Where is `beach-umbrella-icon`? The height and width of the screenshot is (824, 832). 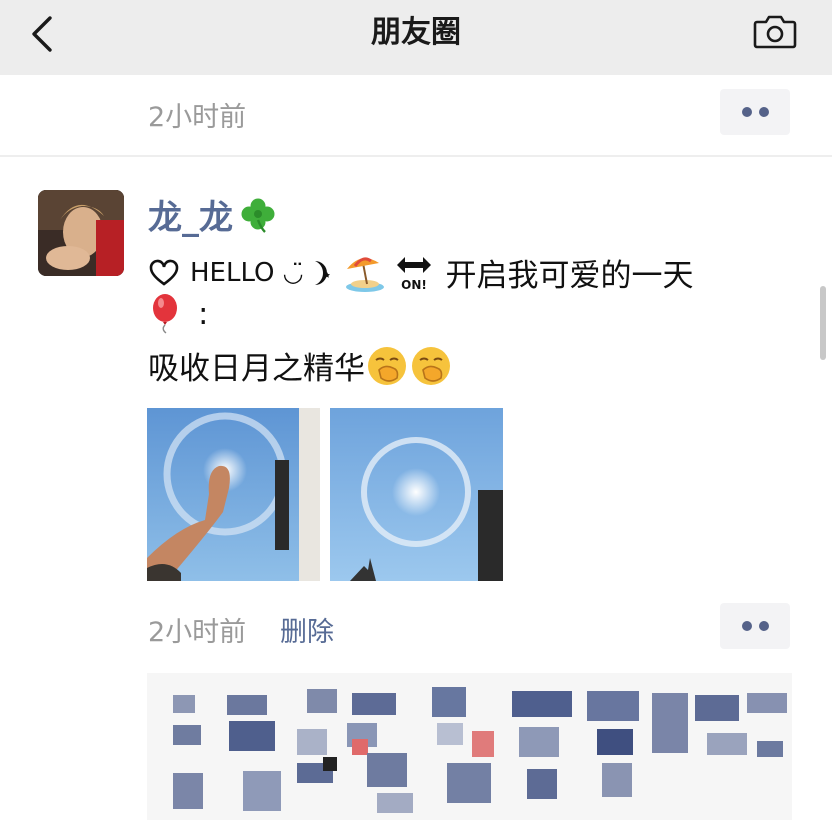 beach-umbrella-icon is located at coordinates (365, 274).